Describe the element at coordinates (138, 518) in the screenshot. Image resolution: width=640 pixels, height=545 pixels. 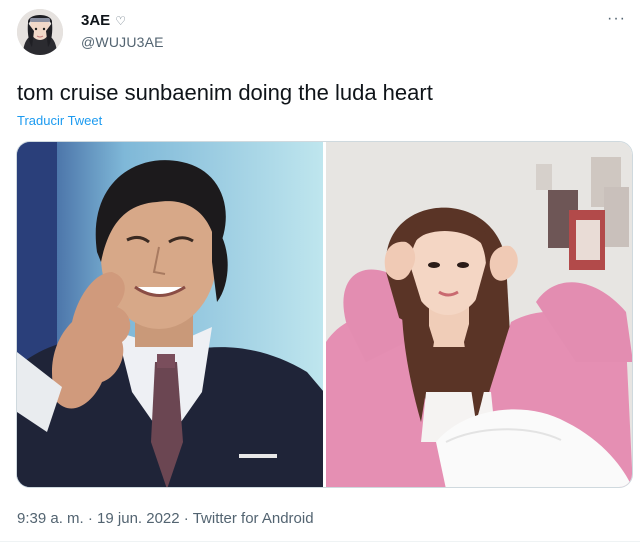
I see `tweet-date: 19 jun. 2022` at that location.